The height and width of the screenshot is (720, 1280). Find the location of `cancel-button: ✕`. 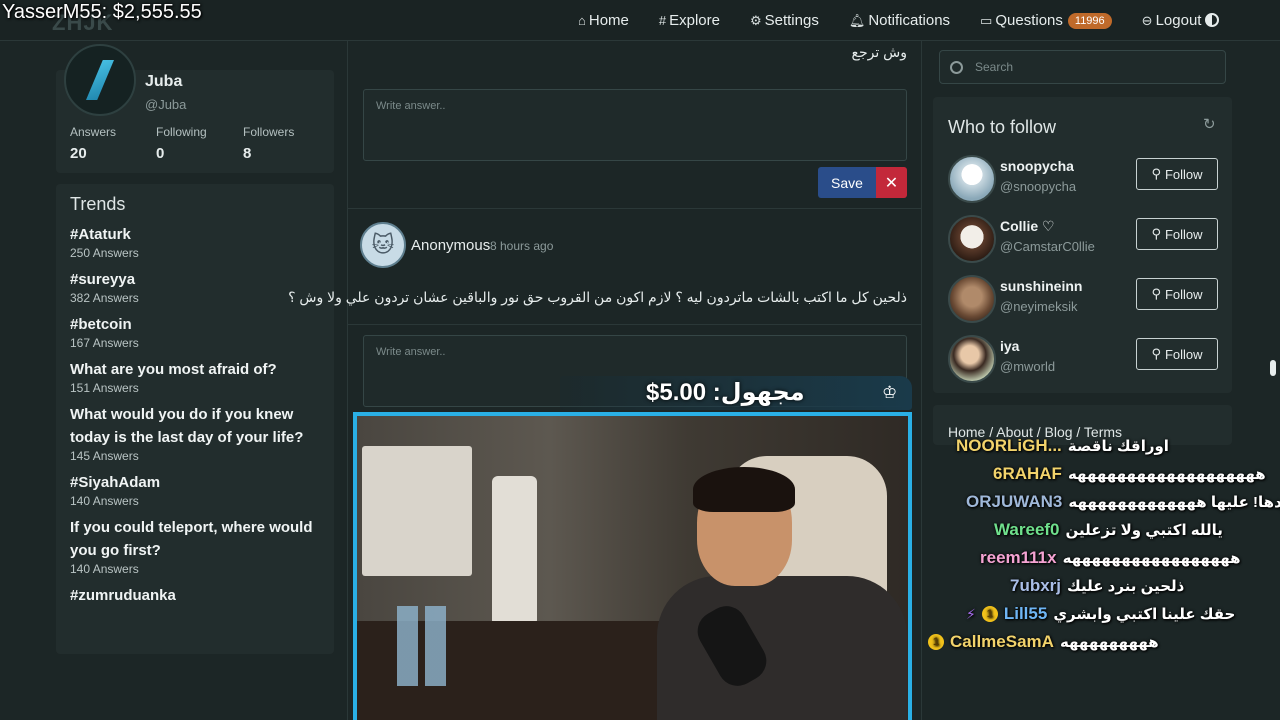

cancel-button: ✕ is located at coordinates (891, 182).